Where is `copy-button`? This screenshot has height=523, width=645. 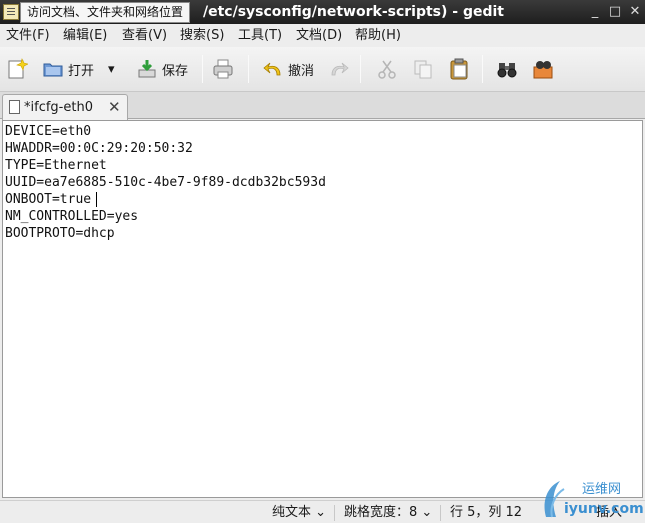
copy-button is located at coordinates (423, 69).